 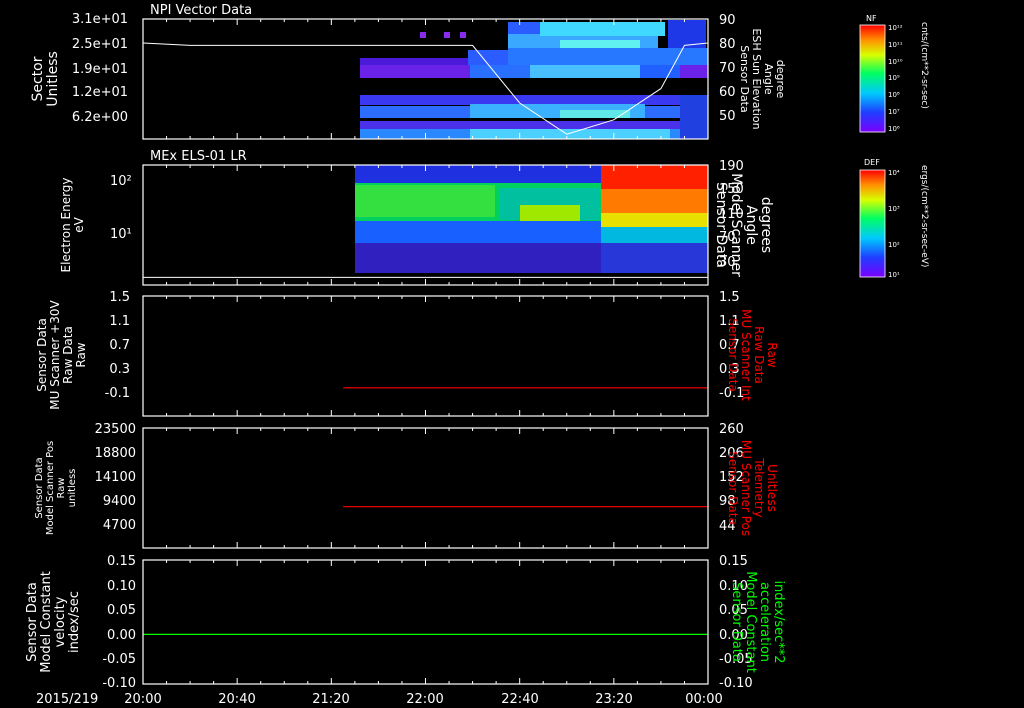 I want to click on y-tick-label: 1.9e+01, so click(x=100, y=69).